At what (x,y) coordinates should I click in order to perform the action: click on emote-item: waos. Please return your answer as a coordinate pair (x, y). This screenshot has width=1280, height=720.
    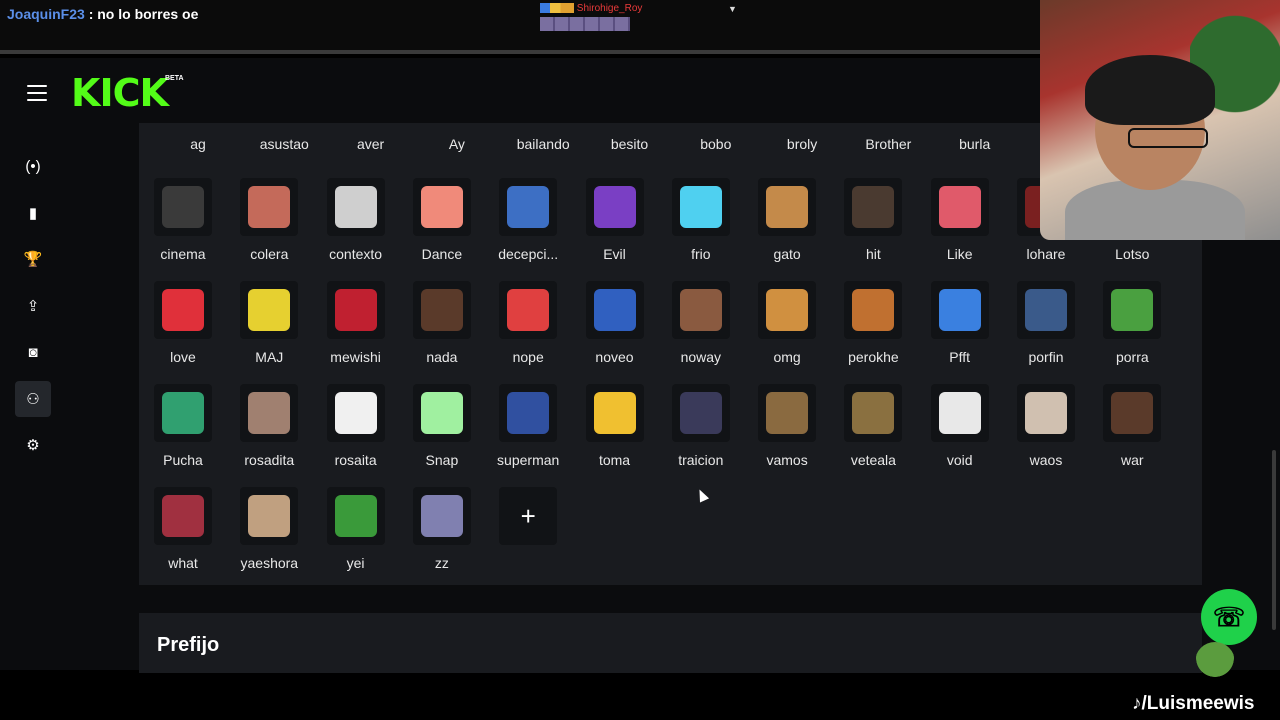
    Looking at the image, I should click on (1046, 432).